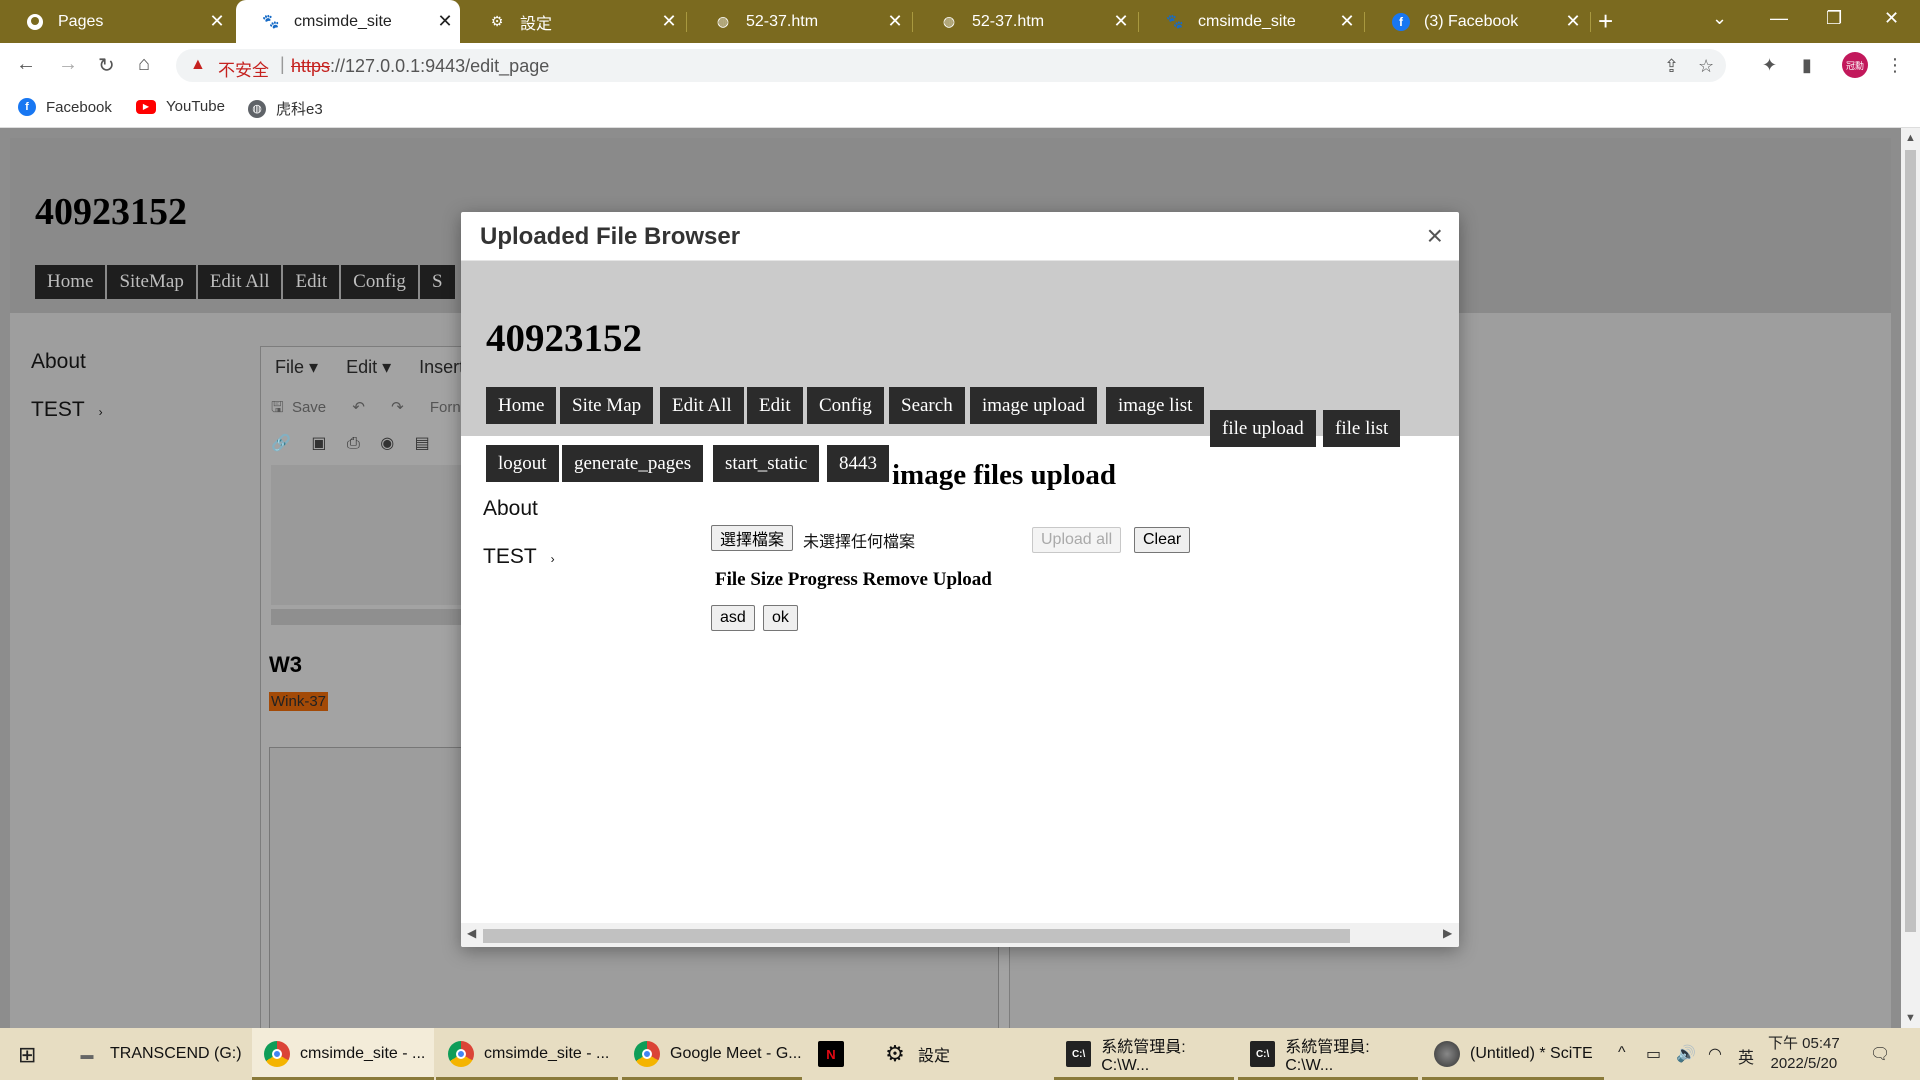  I want to click on editor-menu-insert: Insert, so click(441, 367).